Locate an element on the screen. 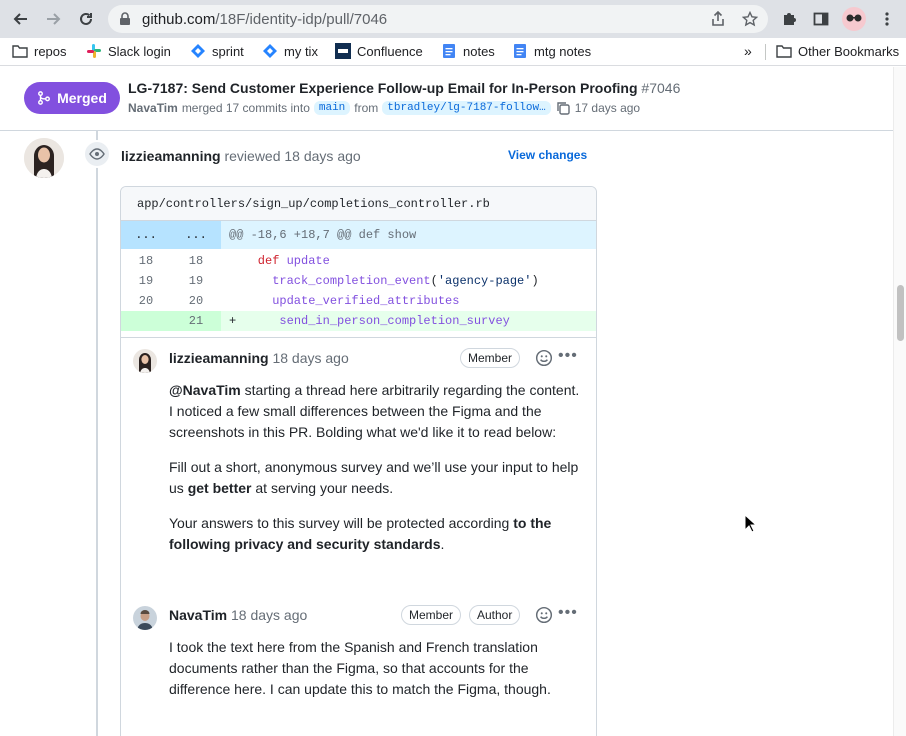 This screenshot has width=906, height=736. bookmark-my-tix: my tix is located at coordinates (290, 51).